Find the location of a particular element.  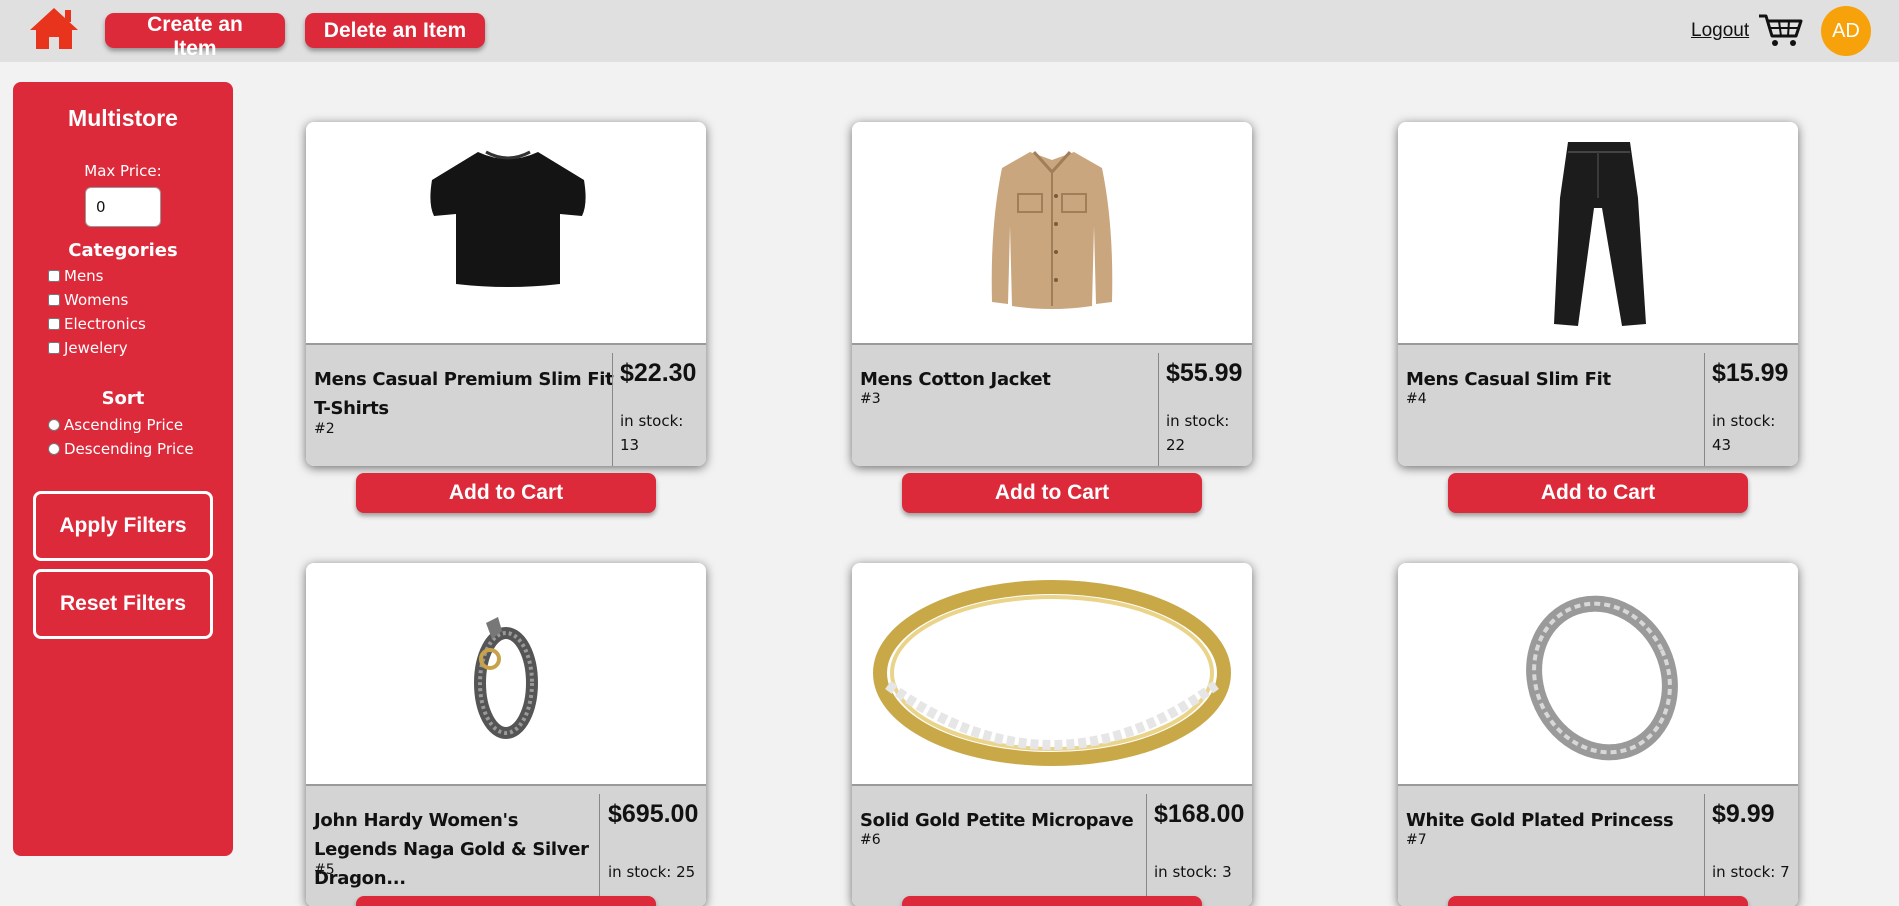

category-jewelery-checkbox is located at coordinates (54, 348).